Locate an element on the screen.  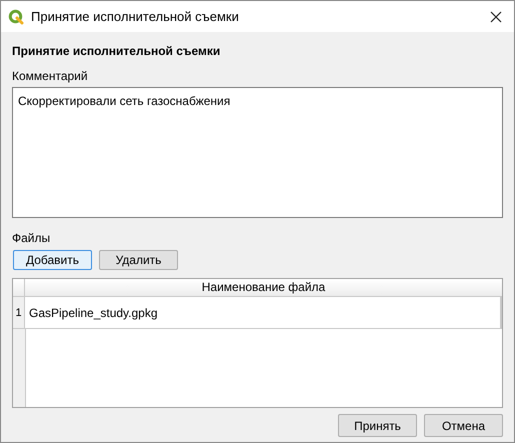
comment-label: Комментарий is located at coordinates (50, 76).